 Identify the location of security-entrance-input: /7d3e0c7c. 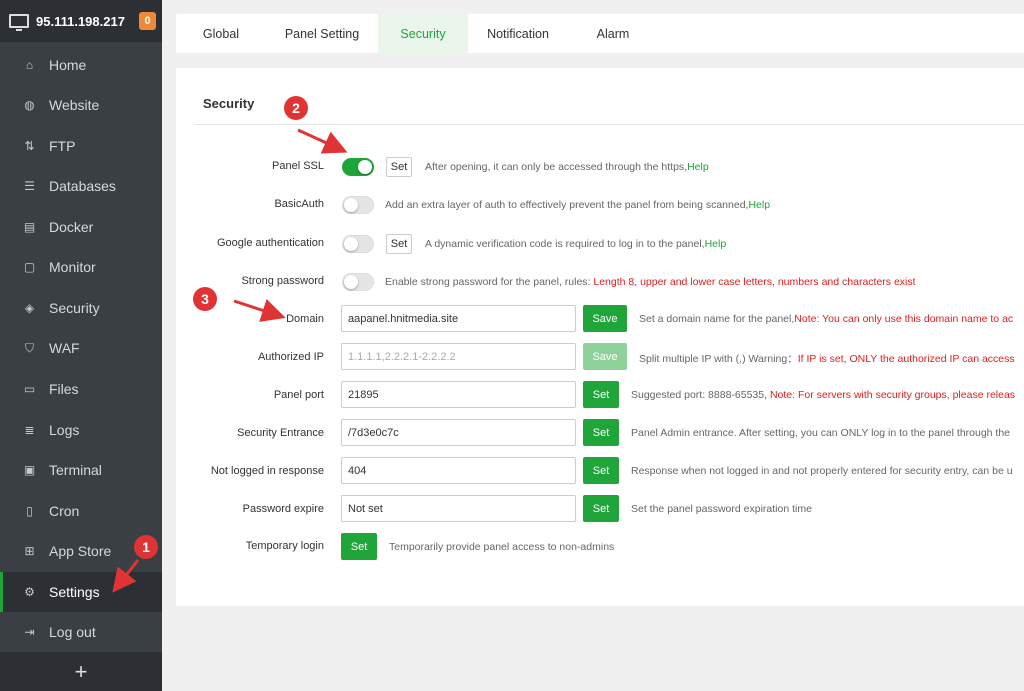
(458, 432).